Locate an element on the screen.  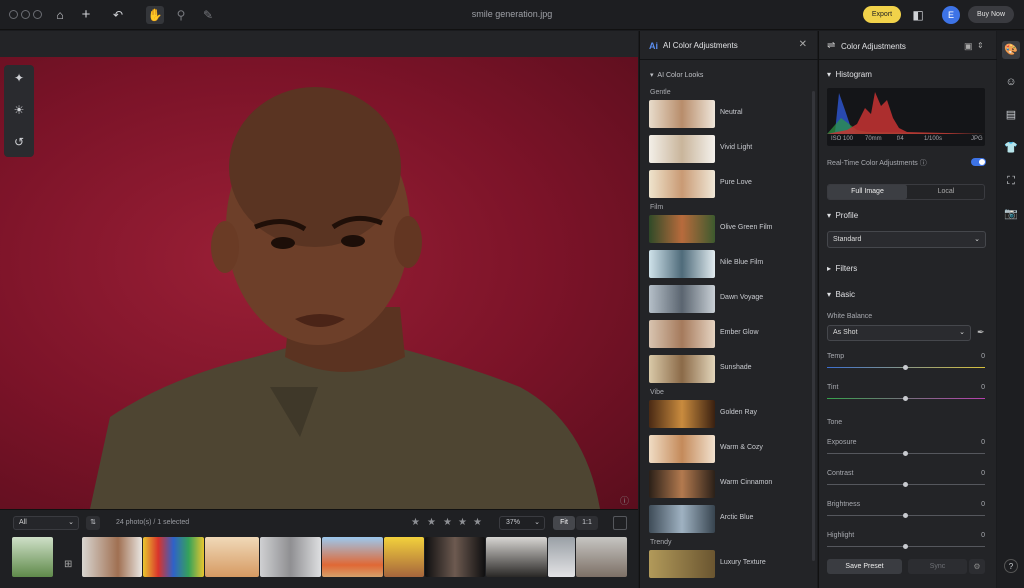
look-label: Neutral is located at coordinates (731, 112).